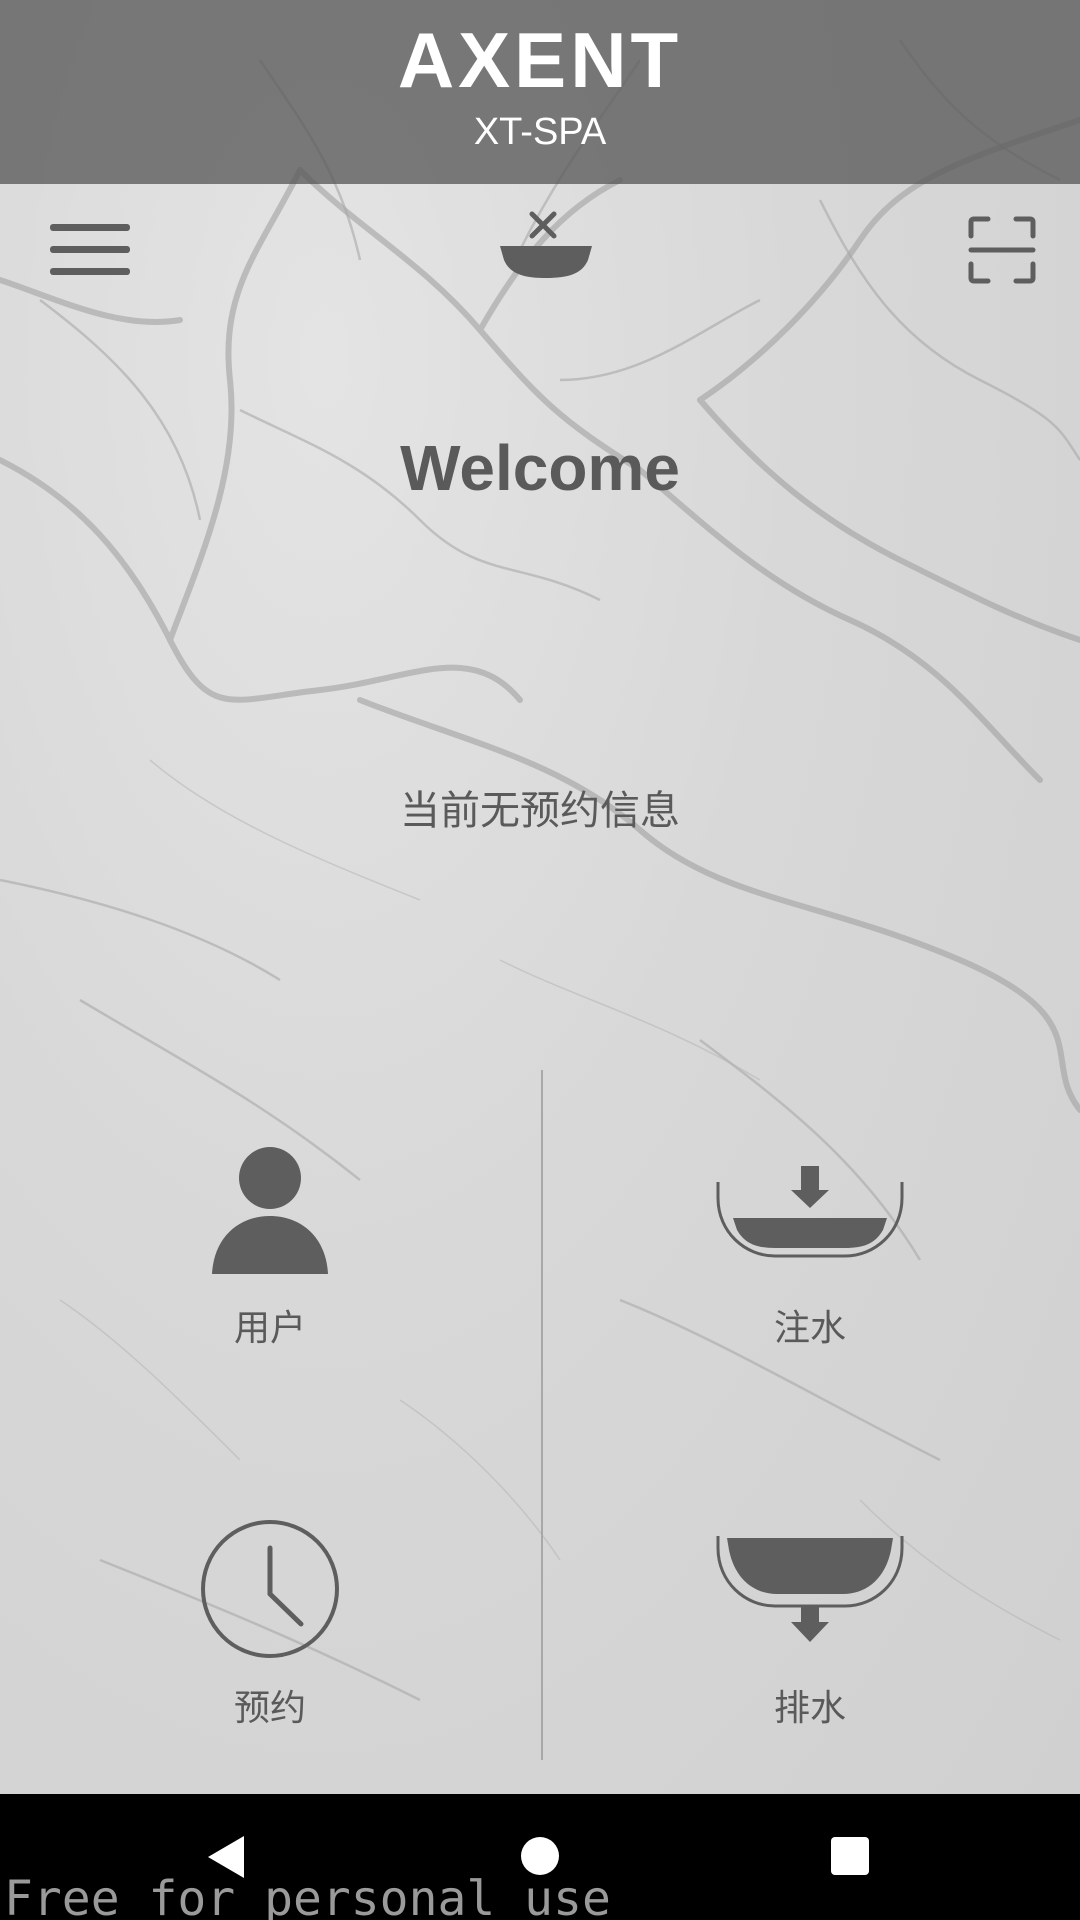 The image size is (1080, 1920). I want to click on app-header: AXENT XT-SPA, so click(540, 92).